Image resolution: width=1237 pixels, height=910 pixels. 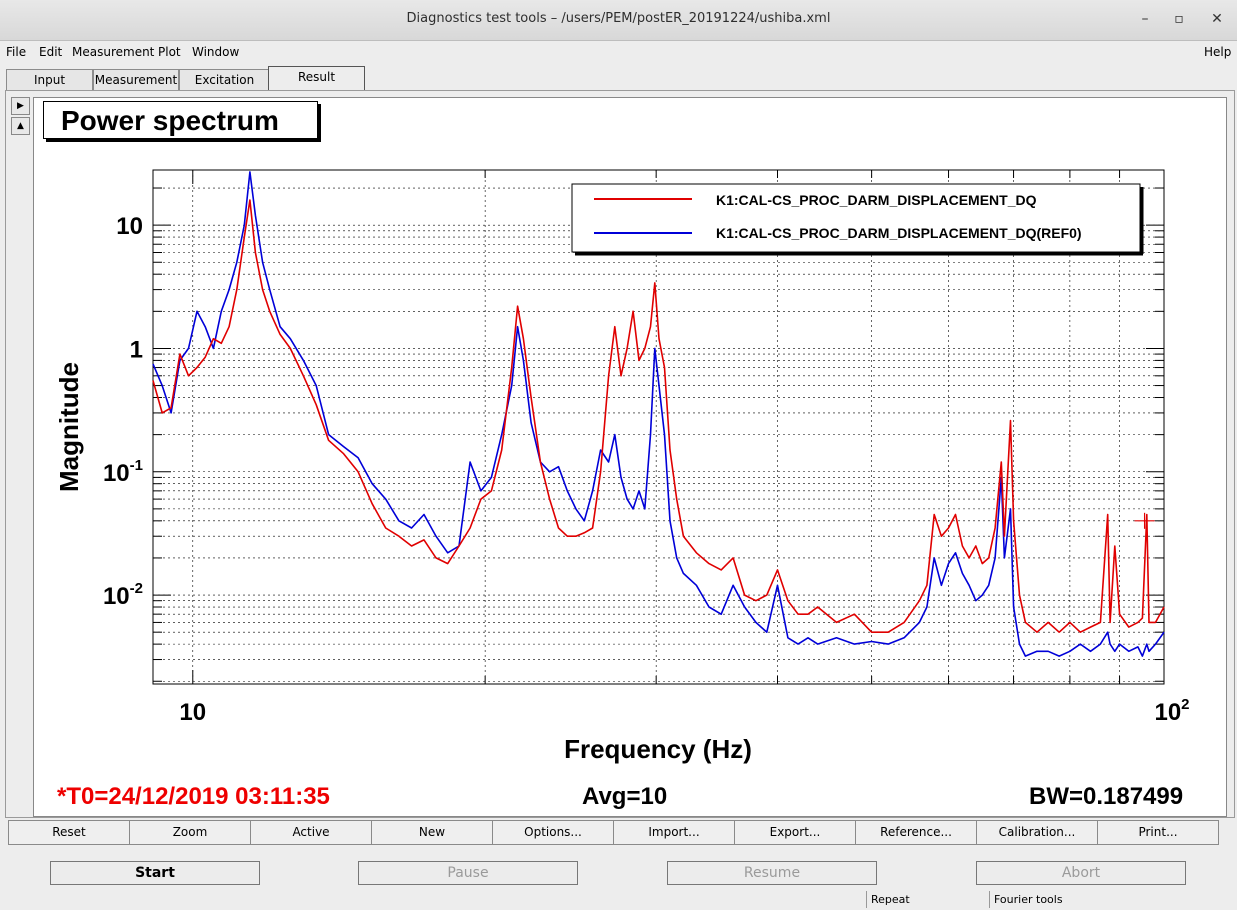 I want to click on x-tick-label: 102, so click(x=1171, y=711).